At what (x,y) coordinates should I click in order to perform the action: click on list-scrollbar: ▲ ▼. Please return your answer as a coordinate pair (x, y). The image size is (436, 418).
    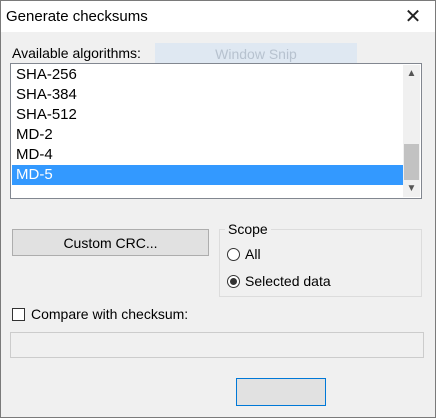
    Looking at the image, I should click on (411, 131).